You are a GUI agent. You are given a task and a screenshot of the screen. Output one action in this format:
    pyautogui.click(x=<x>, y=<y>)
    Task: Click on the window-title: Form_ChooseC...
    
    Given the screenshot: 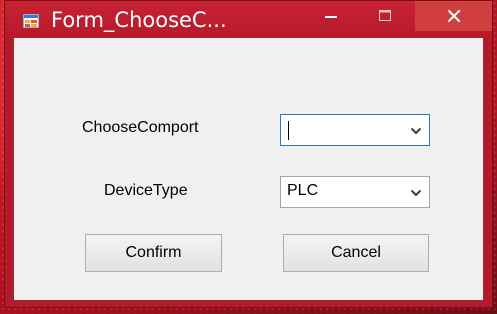 What is the action you would take?
    pyautogui.click(x=139, y=20)
    